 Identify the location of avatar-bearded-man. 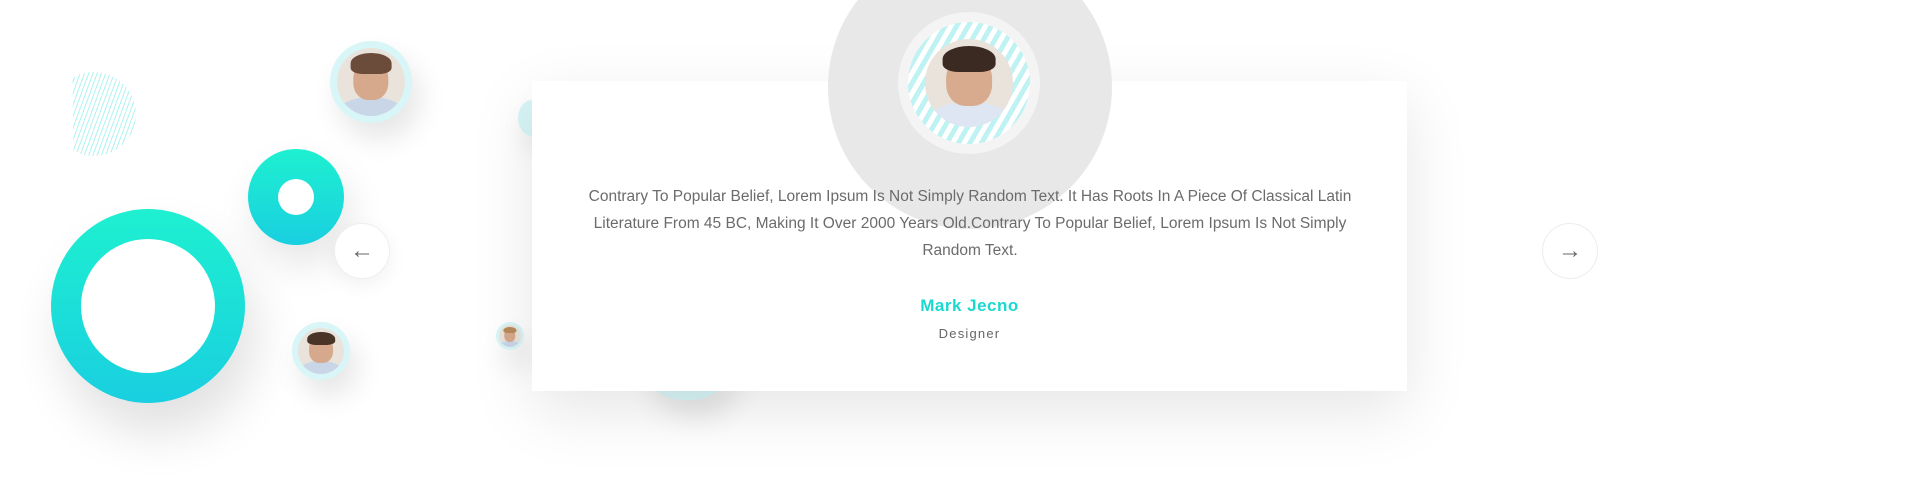
(371, 82).